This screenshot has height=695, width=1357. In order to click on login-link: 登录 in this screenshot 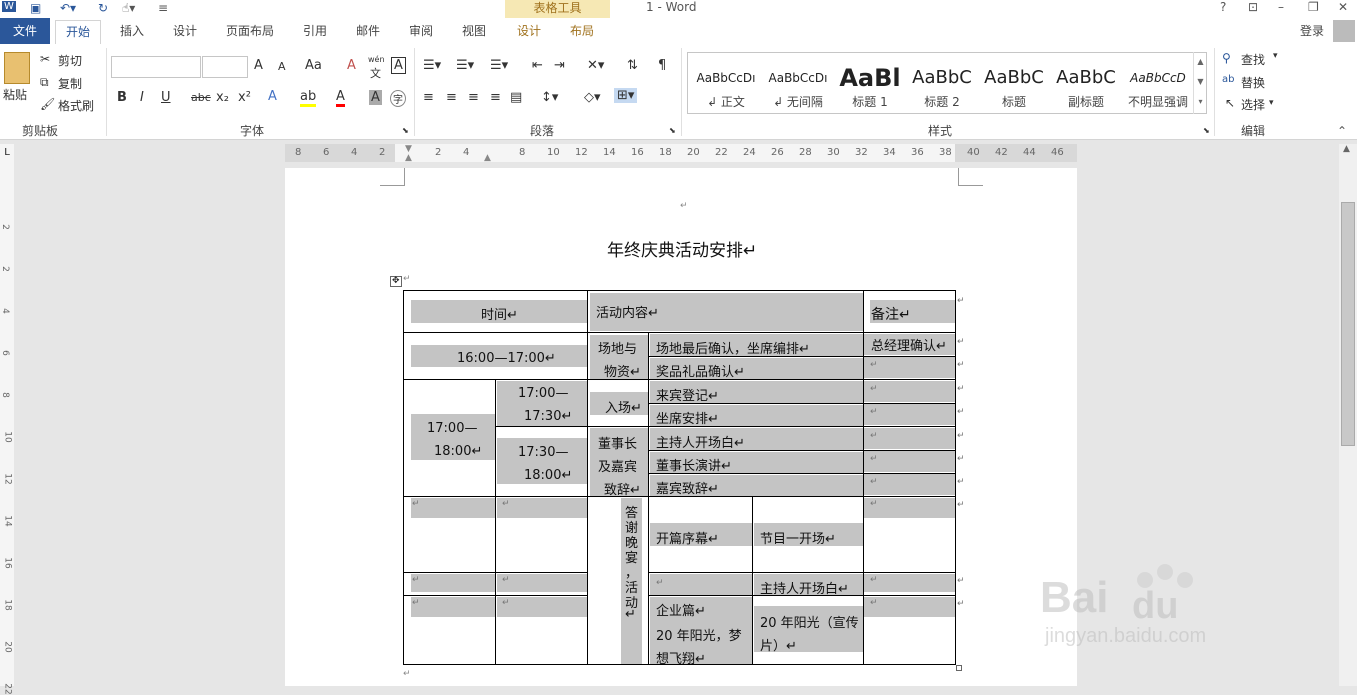, I will do `click(1312, 30)`.